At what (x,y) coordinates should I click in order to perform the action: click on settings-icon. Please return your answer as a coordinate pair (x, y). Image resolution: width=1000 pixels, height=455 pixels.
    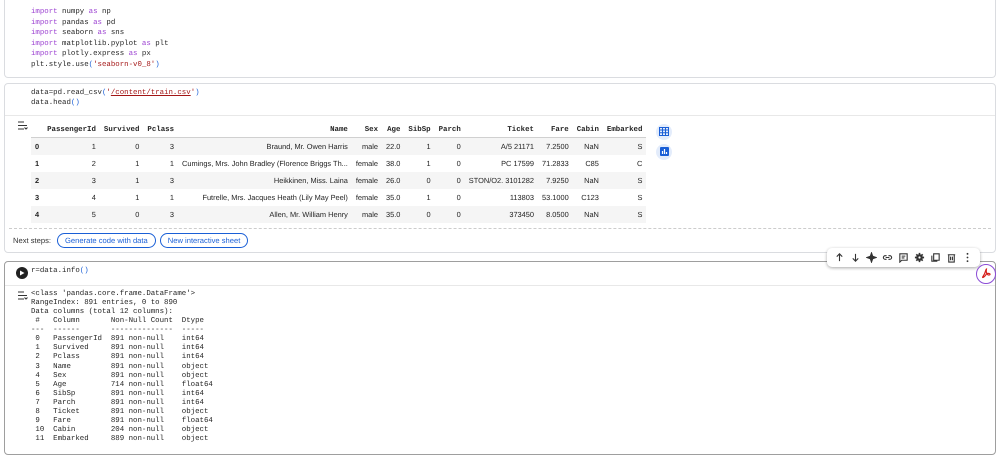
    Looking at the image, I should click on (919, 257).